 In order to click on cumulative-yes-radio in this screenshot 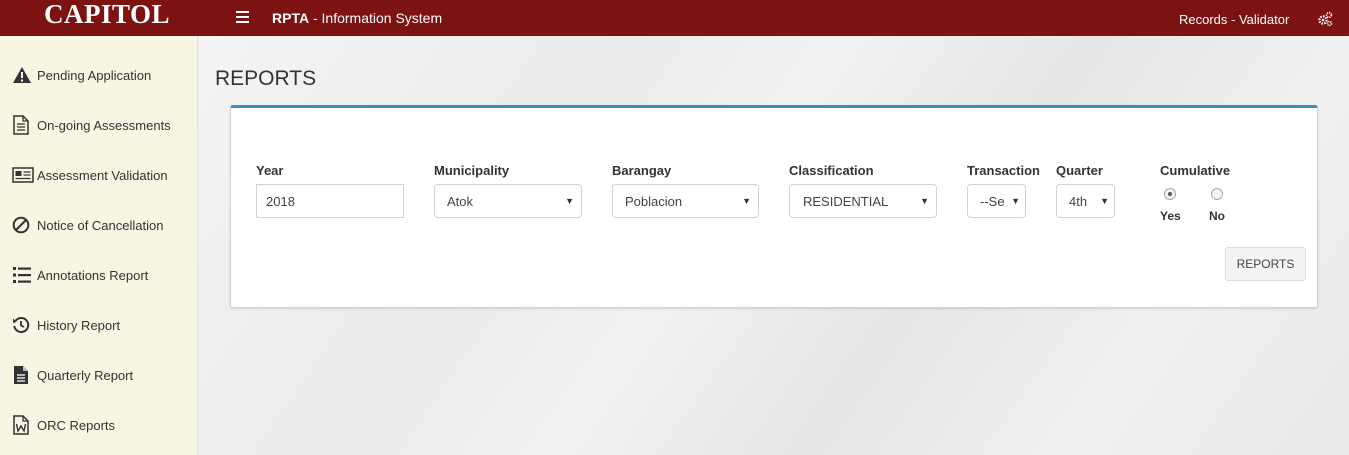, I will do `click(1170, 194)`.